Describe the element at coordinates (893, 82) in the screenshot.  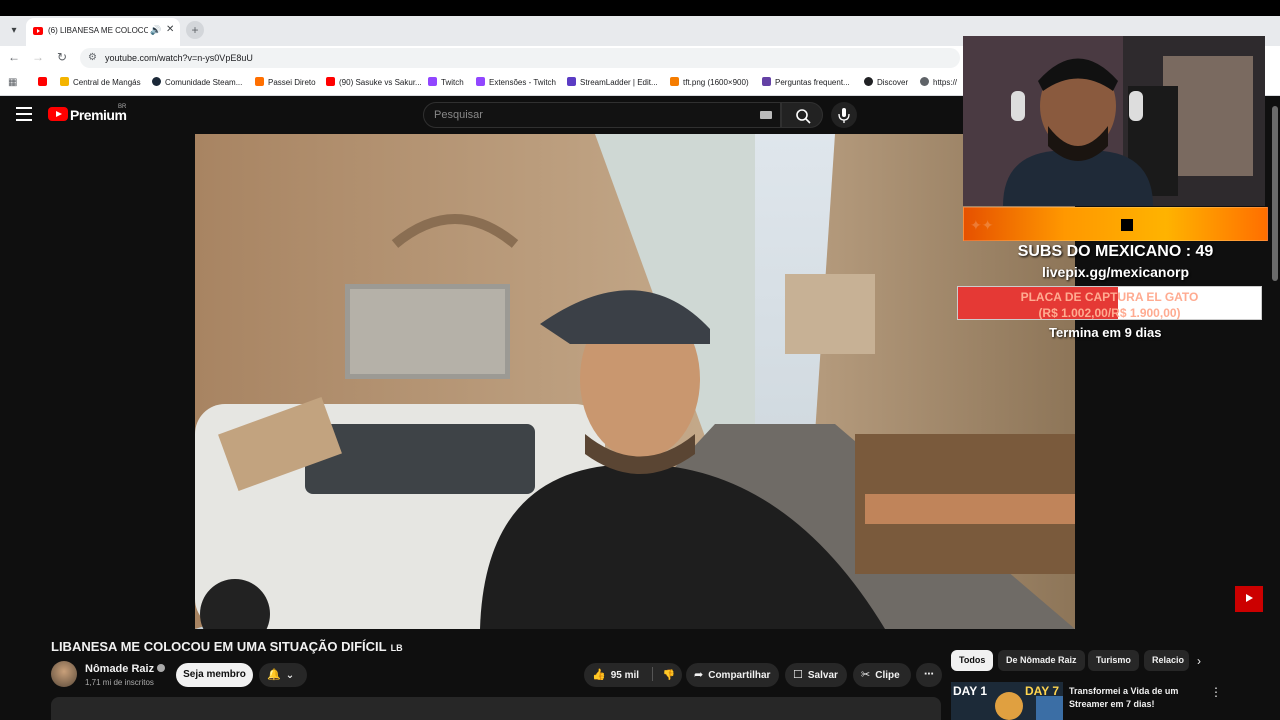
I see `bookmark-label: Discover` at that location.